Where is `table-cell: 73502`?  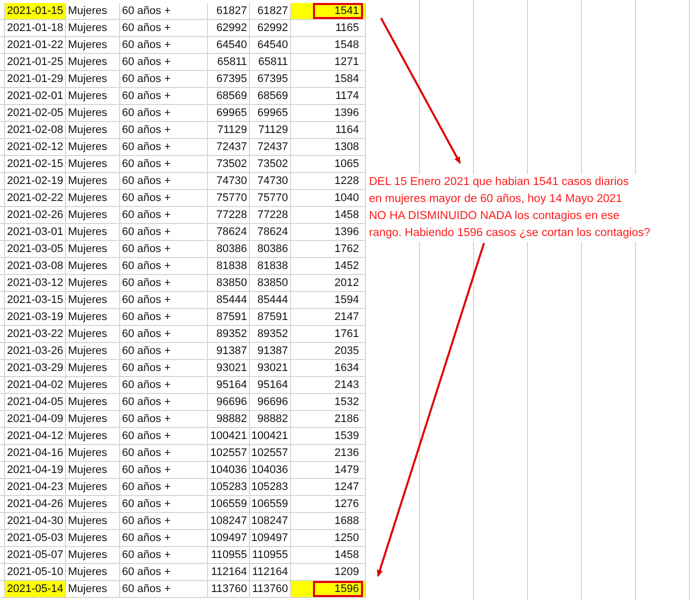 table-cell: 73502 is located at coordinates (229, 164).